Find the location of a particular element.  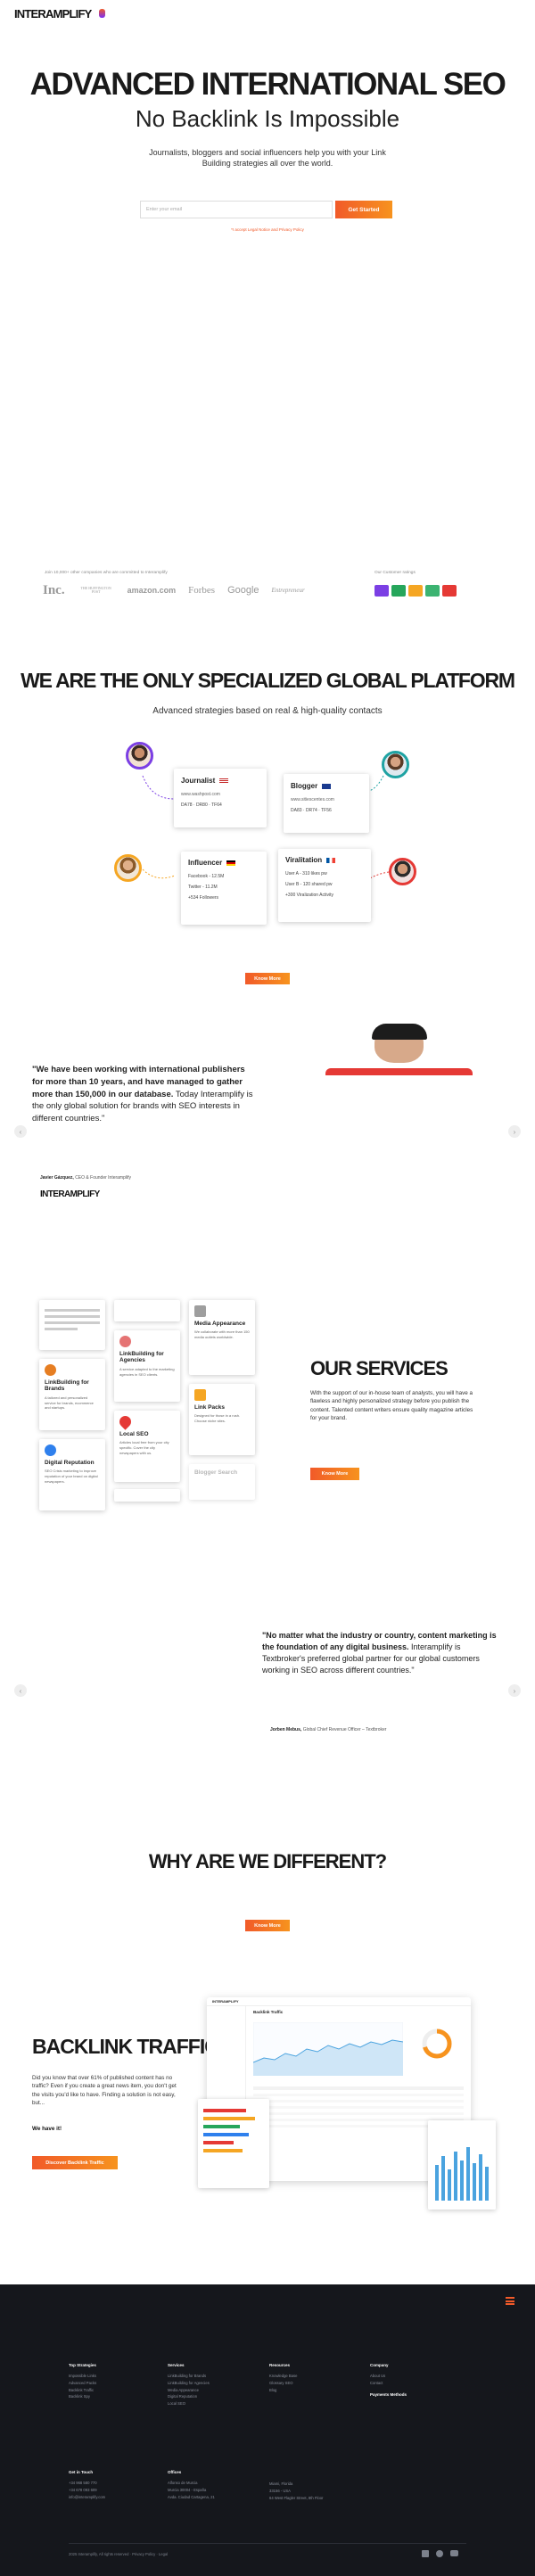

card-title: Influencer is located at coordinates (205, 863).